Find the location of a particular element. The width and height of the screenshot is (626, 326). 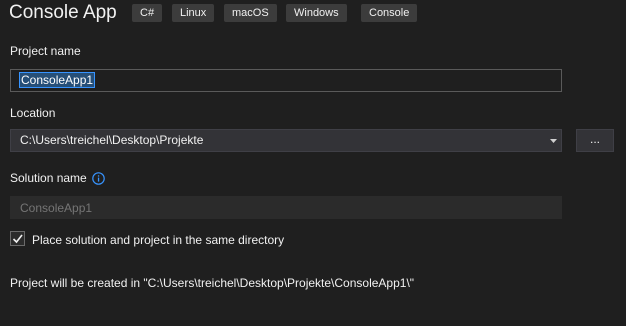

tag-macos: macOS is located at coordinates (250, 13).